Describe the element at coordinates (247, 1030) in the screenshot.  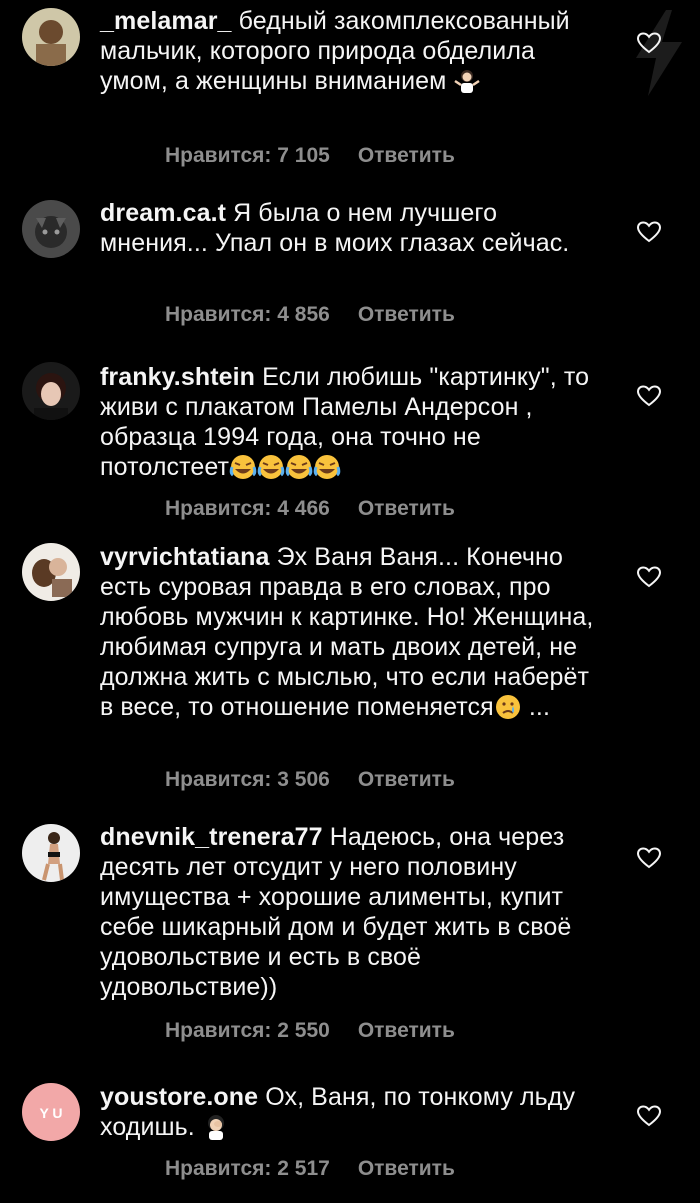
I see `likes-count: Нравится: 2 550` at that location.